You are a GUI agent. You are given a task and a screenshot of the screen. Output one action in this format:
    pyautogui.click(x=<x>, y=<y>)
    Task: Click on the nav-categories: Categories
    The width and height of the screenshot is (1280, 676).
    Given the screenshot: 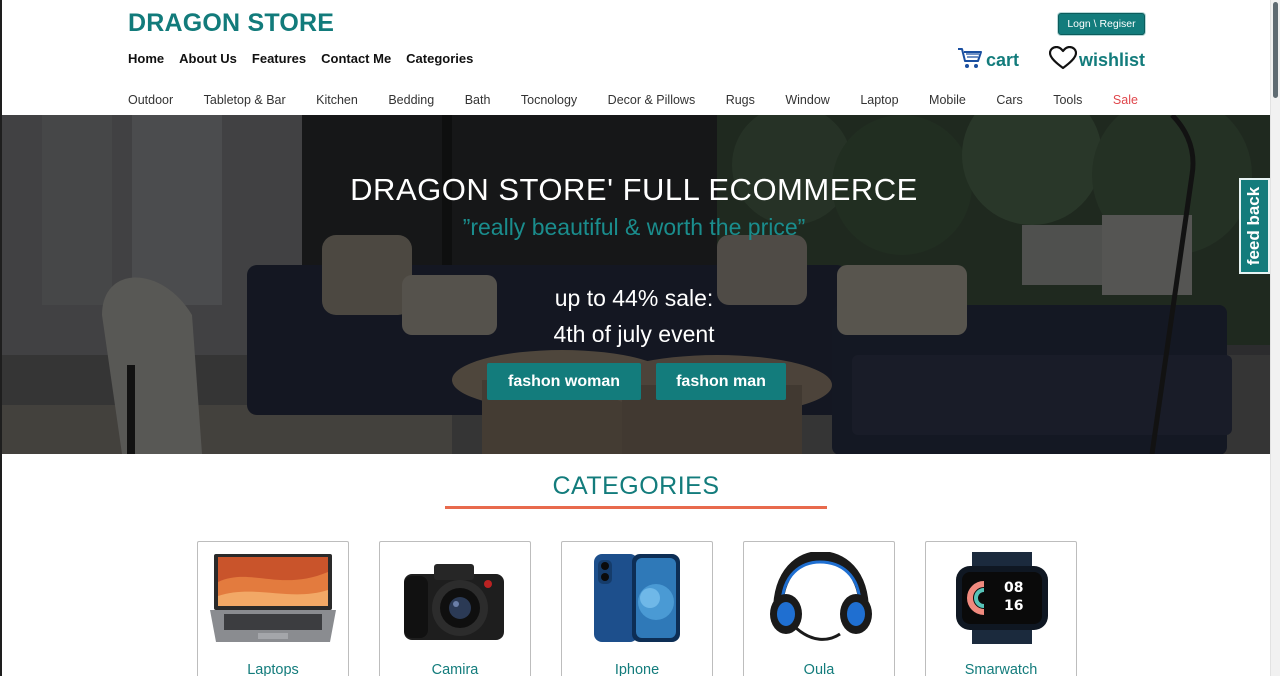 What is the action you would take?
    pyautogui.click(x=439, y=58)
    